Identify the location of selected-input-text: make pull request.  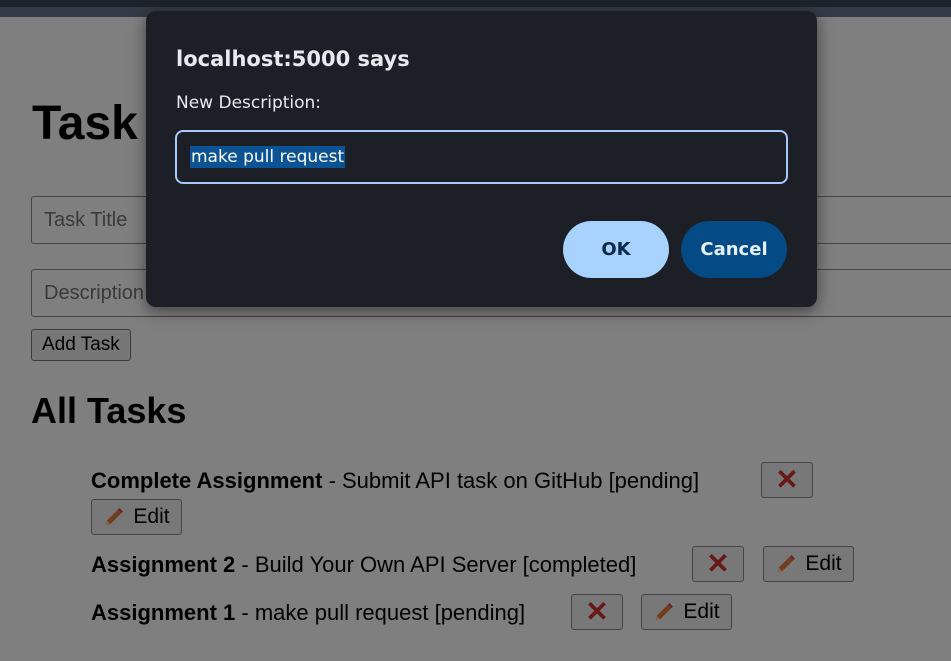
(268, 157).